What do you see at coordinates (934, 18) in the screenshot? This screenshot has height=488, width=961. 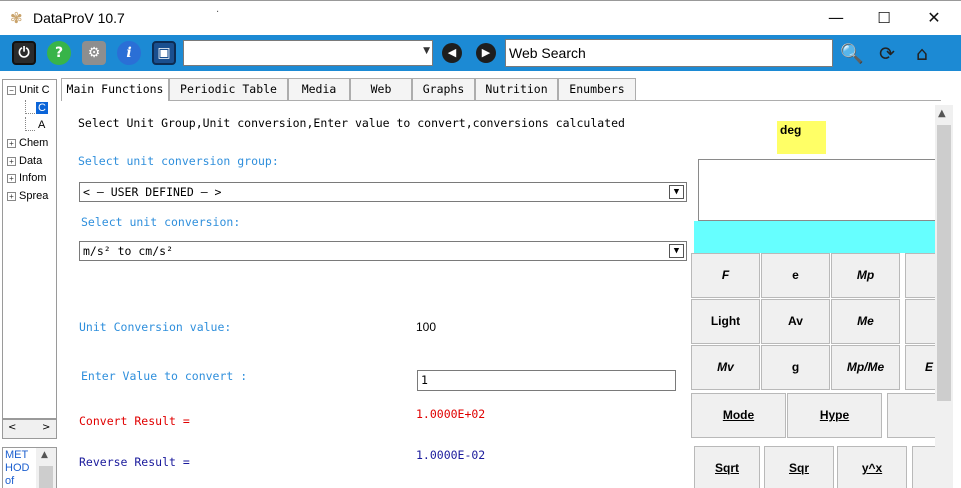 I see `close-button: ✕` at bounding box center [934, 18].